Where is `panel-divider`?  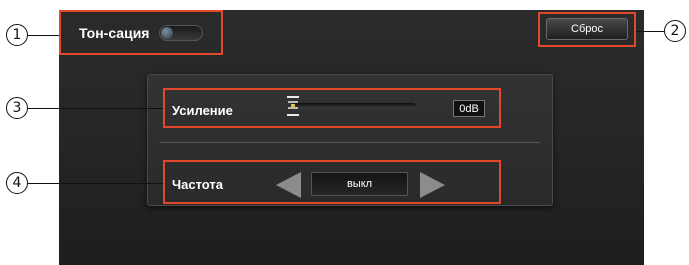
panel-divider is located at coordinates (350, 142).